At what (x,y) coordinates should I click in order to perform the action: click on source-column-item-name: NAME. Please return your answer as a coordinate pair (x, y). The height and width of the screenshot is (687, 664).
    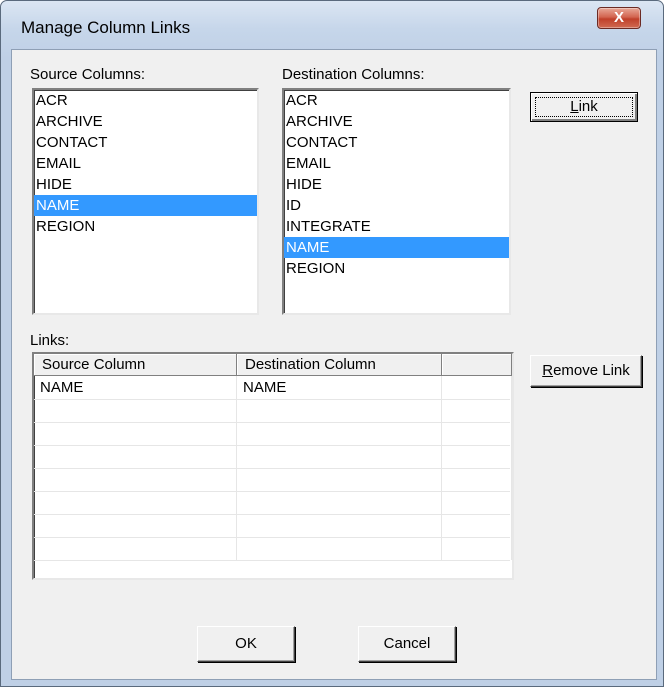
    Looking at the image, I should click on (145, 205).